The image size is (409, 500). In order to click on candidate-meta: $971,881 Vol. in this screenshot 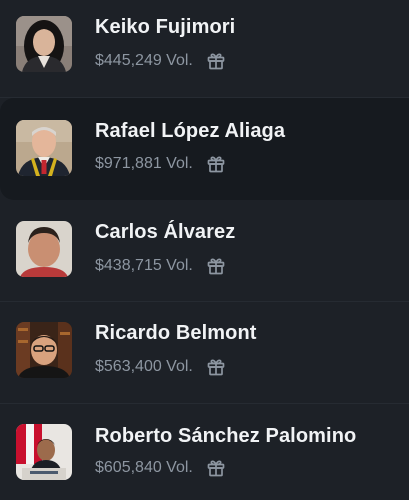, I will do `click(160, 164)`.